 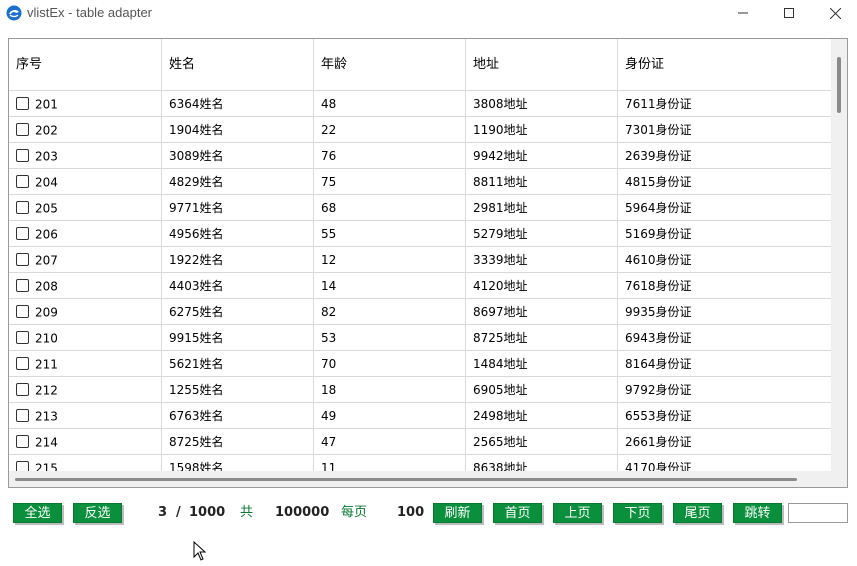 I want to click on cell-age: 75, so click(x=390, y=182).